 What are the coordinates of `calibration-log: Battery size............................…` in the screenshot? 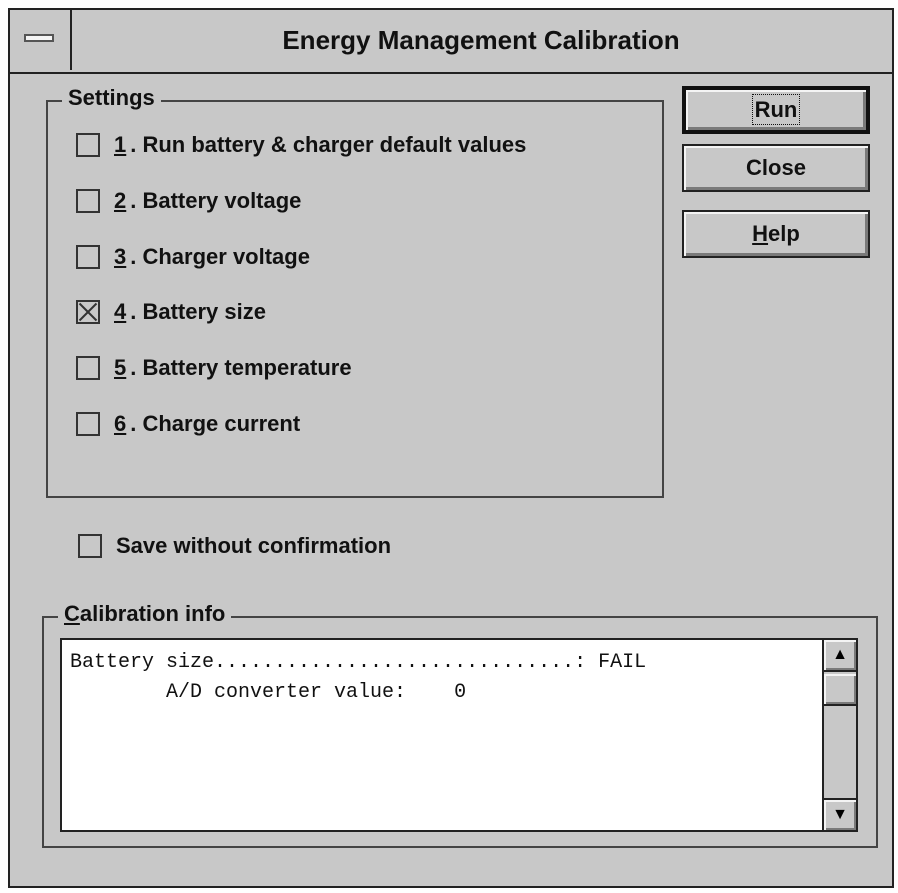 It's located at (442, 678).